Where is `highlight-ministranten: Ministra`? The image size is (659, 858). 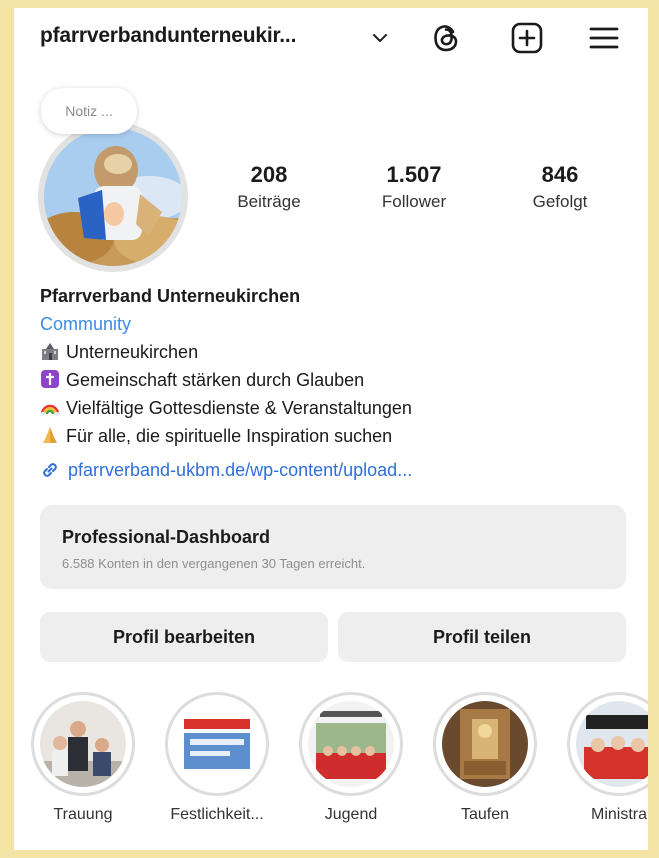
highlight-ministranten: Ministra is located at coordinates (603, 758).